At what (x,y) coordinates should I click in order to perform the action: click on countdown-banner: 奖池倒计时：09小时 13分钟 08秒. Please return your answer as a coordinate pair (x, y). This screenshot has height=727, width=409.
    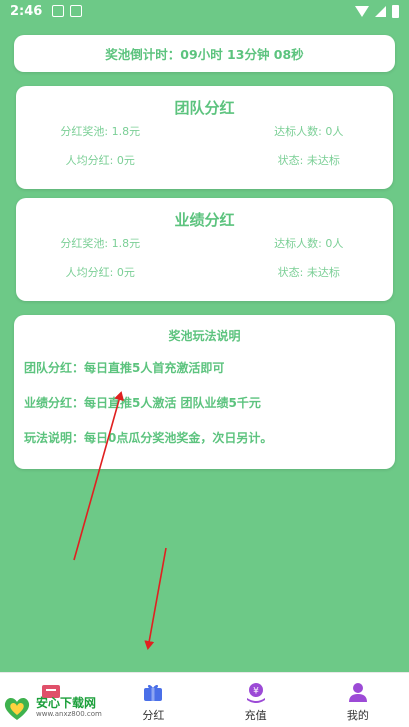
    Looking at the image, I should click on (204, 53).